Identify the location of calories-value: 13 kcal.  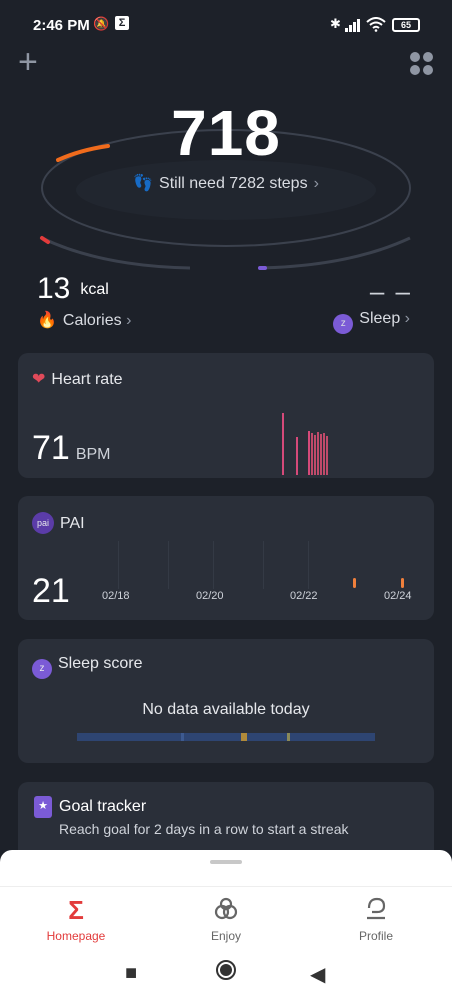
(73, 289).